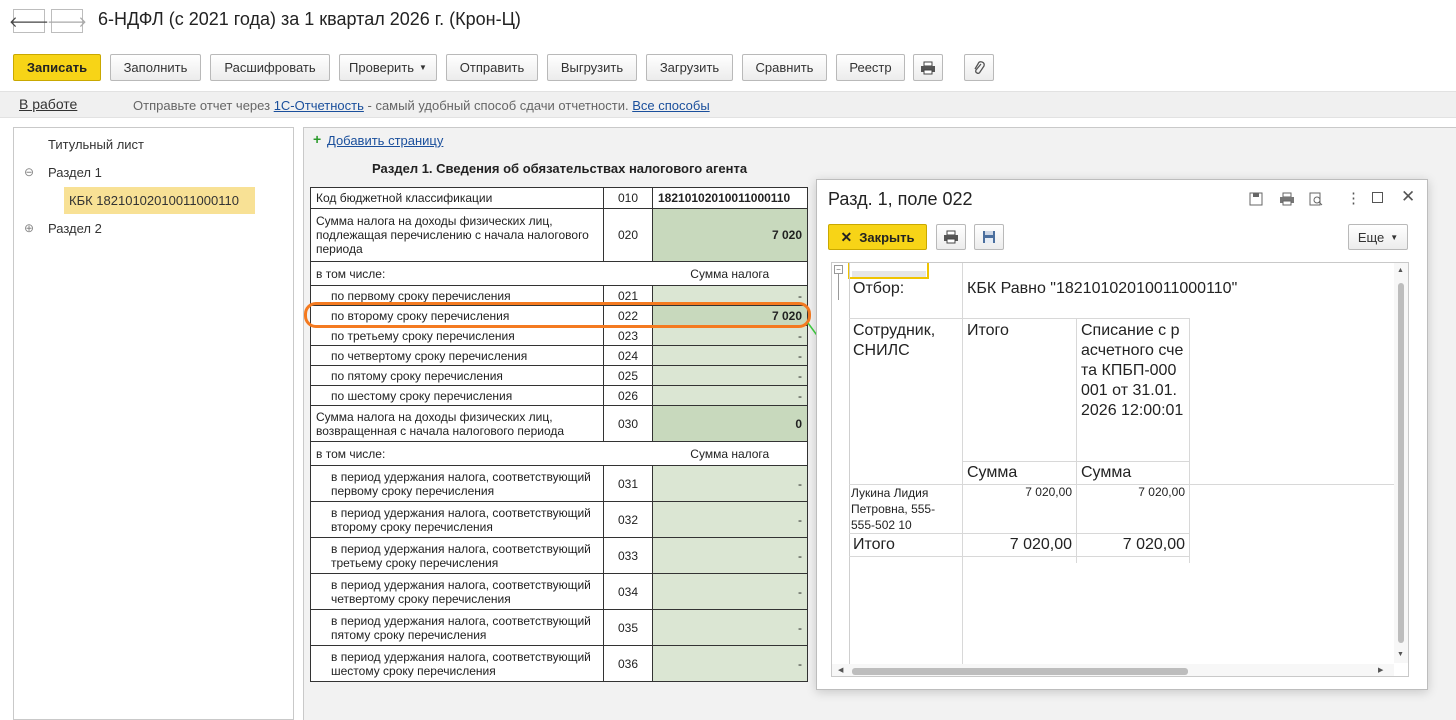 The width and height of the screenshot is (1456, 720). What do you see at coordinates (1353, 198) in the screenshot?
I see `more-vertical-icon: ⋮` at bounding box center [1353, 198].